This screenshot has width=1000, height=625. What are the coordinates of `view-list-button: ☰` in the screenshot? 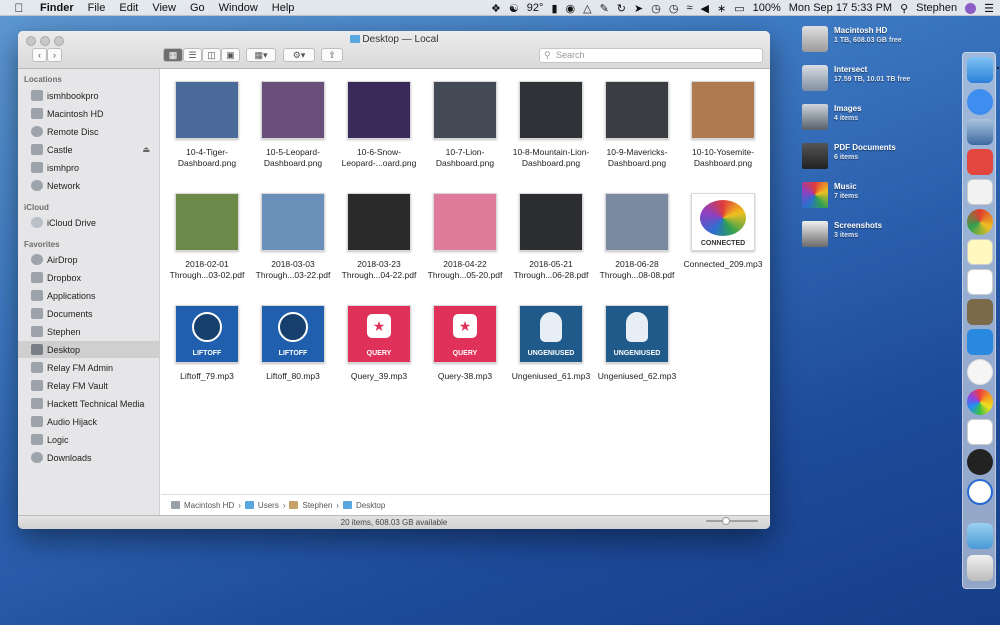 It's located at (192, 55).